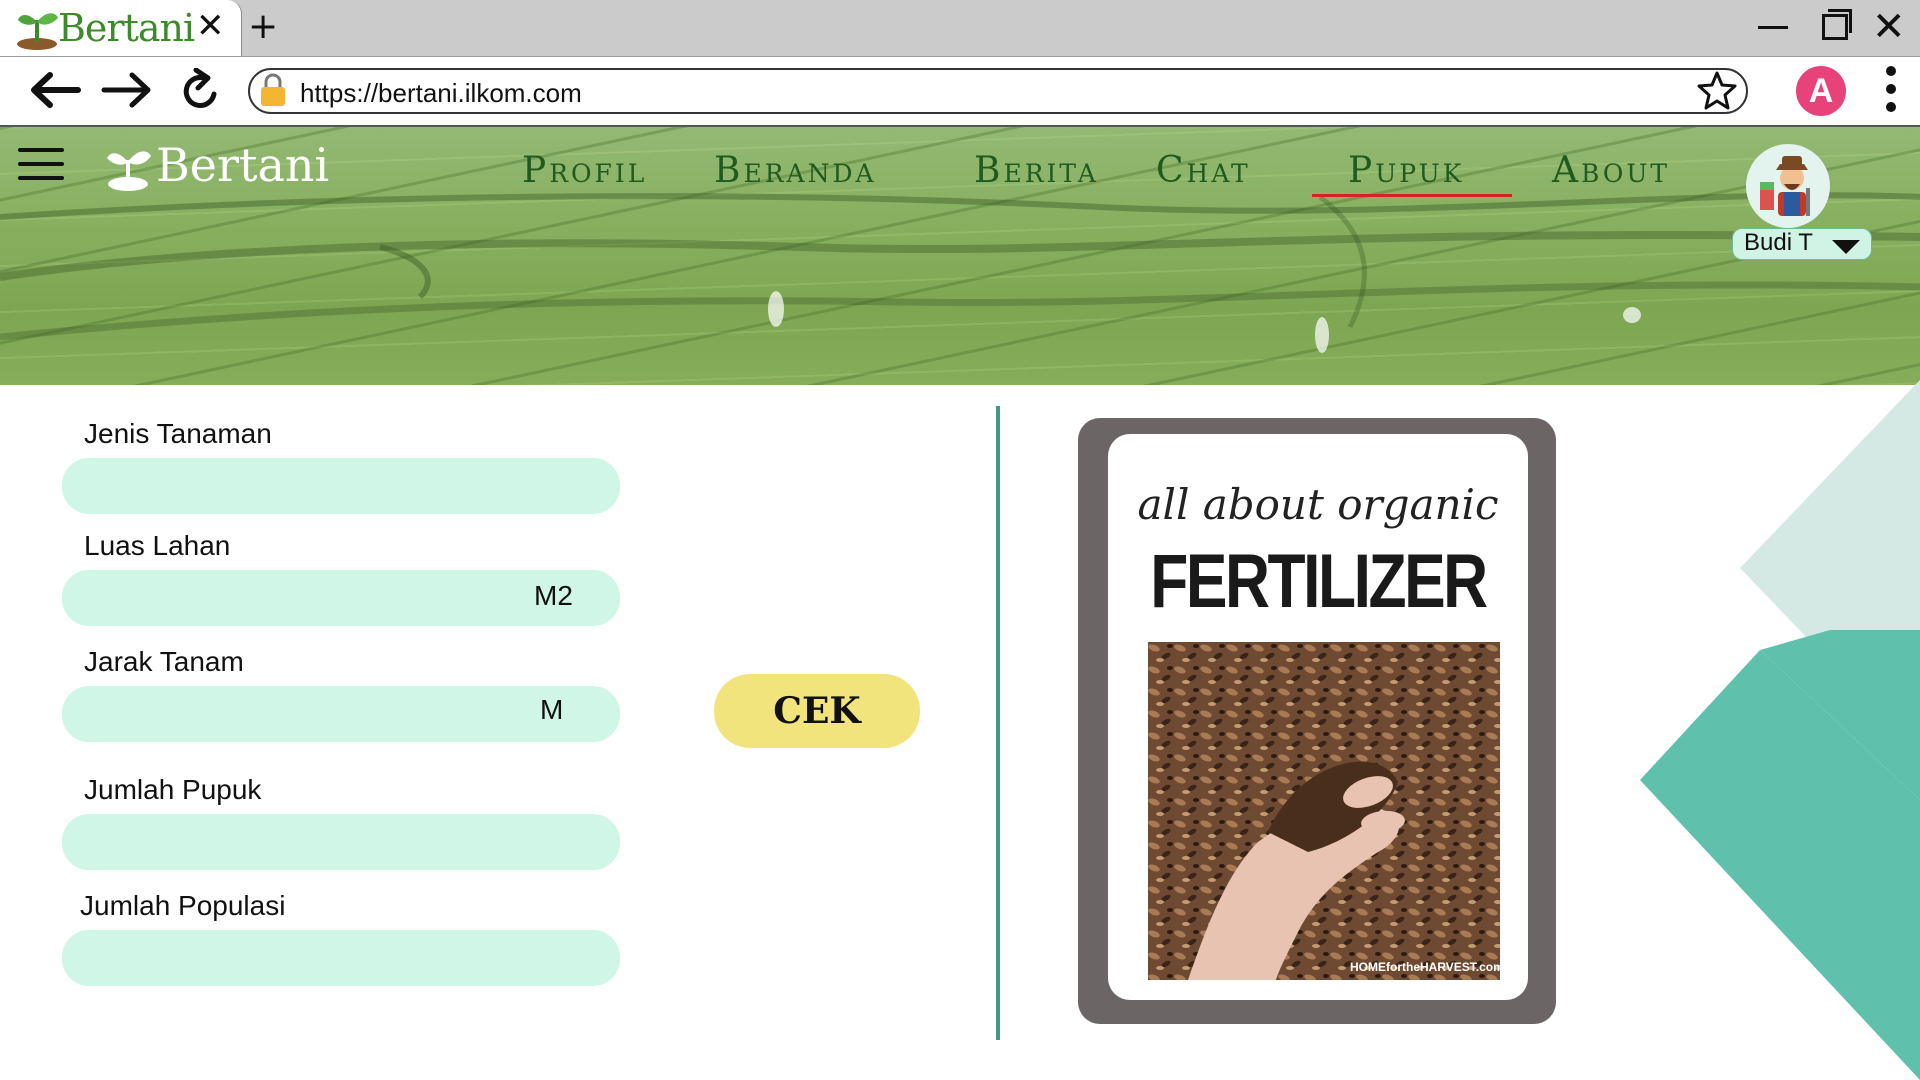 The image size is (1920, 1080). I want to click on active-nav-underline, so click(1412, 195).